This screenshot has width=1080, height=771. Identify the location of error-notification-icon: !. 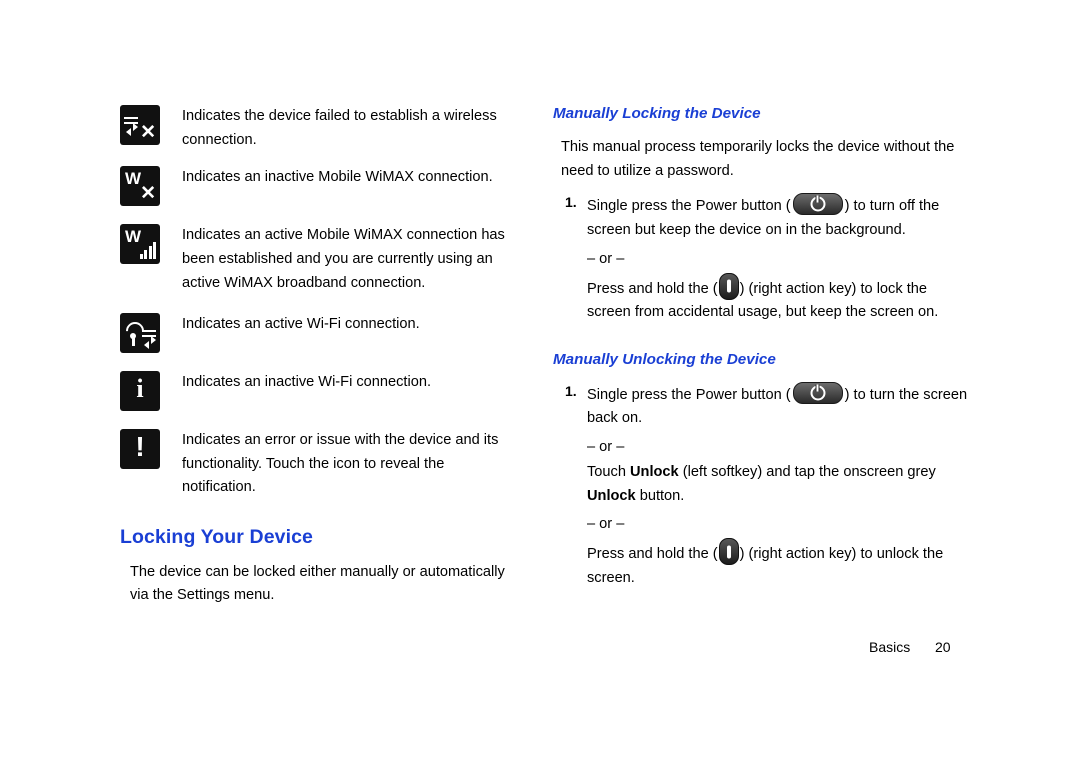
(140, 449).